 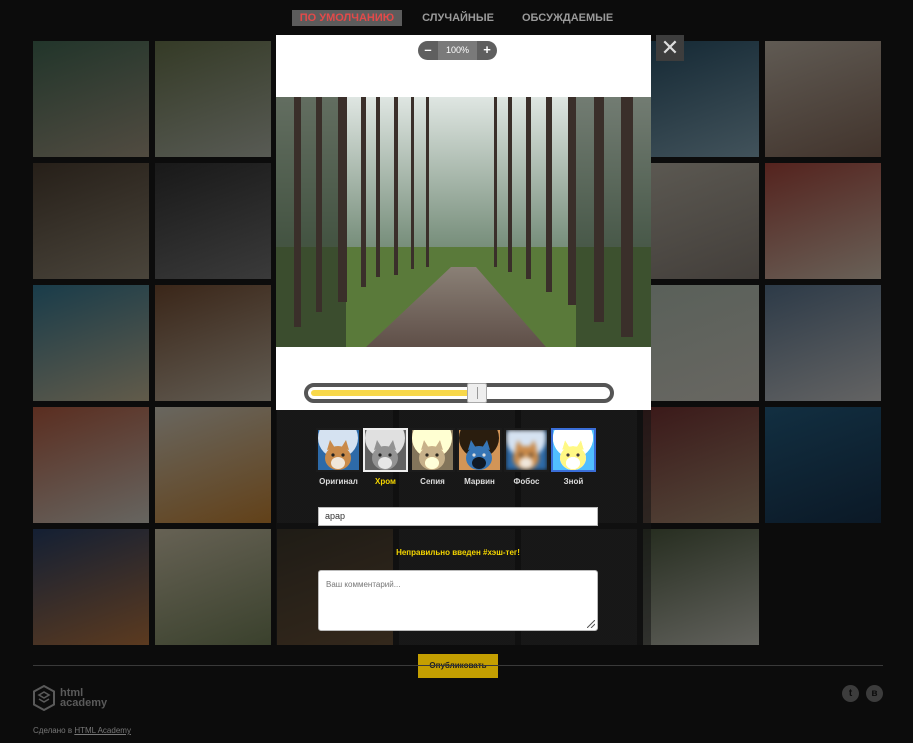 What do you see at coordinates (432, 481) in the screenshot?
I see `effect-label: Сепия` at bounding box center [432, 481].